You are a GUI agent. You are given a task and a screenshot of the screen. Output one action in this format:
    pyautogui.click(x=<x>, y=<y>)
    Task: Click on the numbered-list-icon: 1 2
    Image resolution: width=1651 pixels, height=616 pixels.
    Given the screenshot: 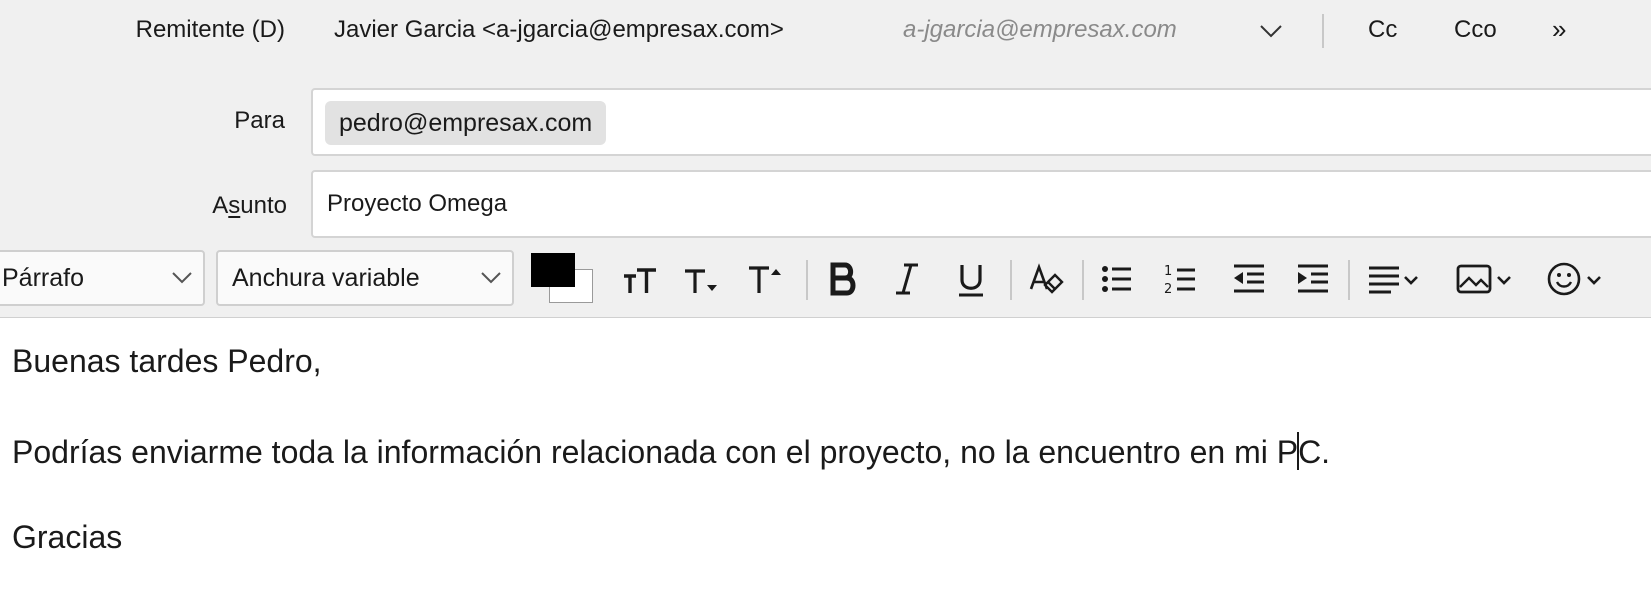 What is the action you would take?
    pyautogui.click(x=1179, y=280)
    